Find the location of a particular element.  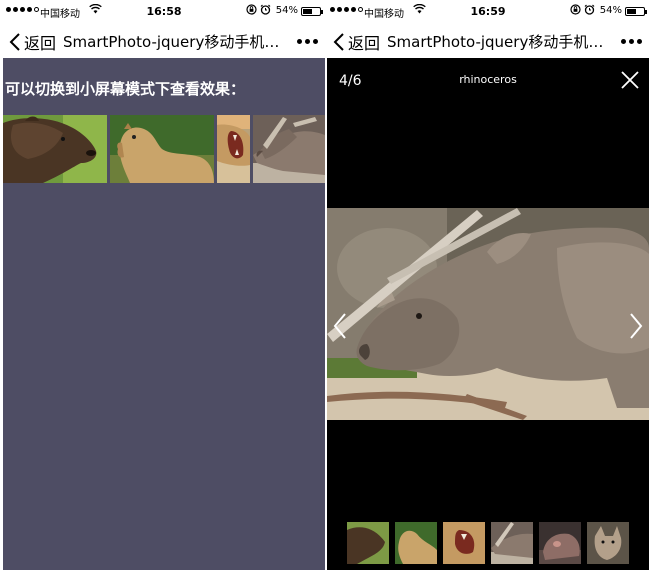

thumbnail-strip is located at coordinates (164, 149).